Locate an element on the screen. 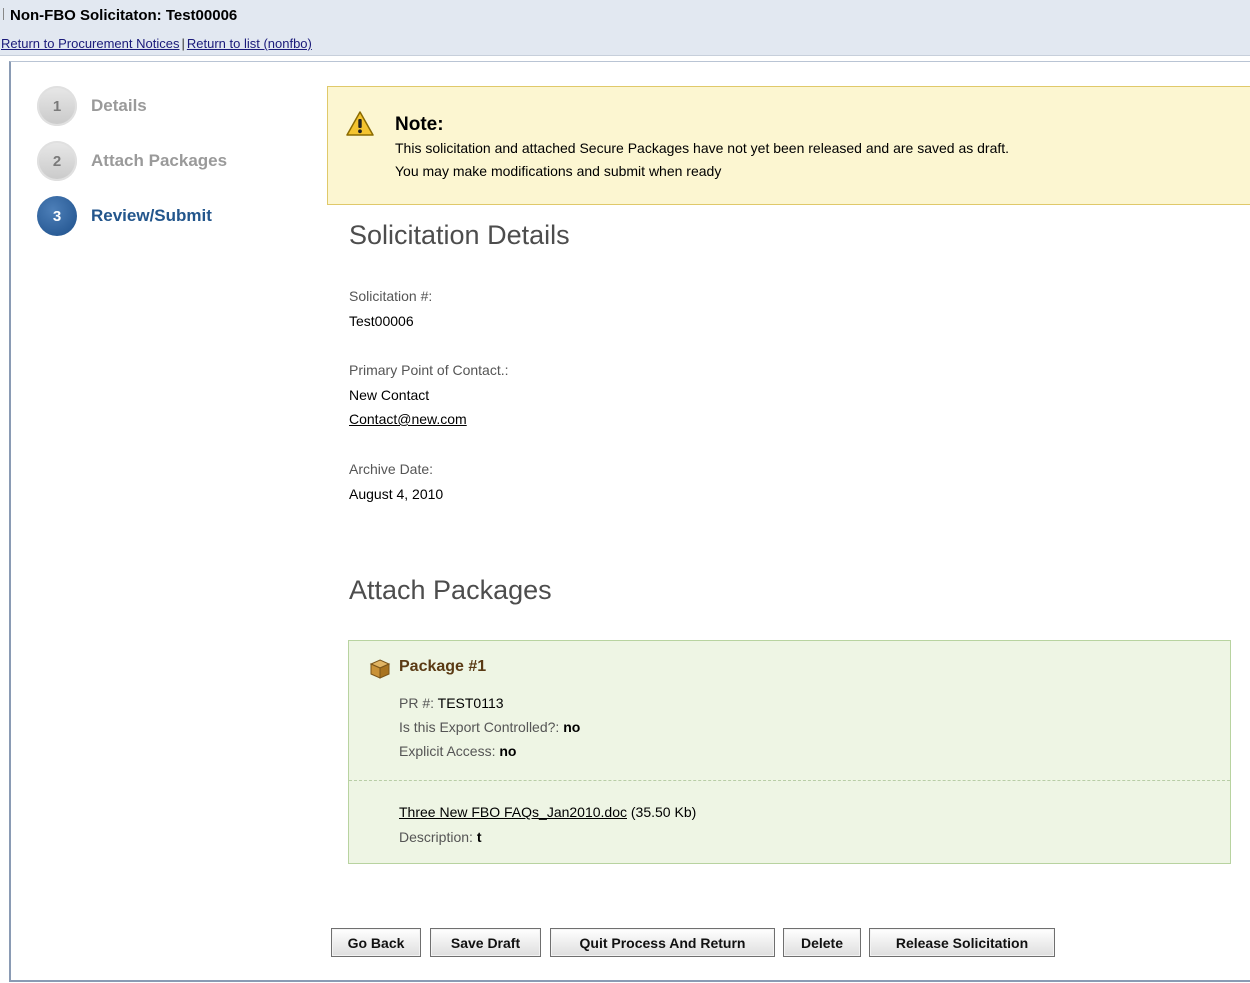  description-value: t is located at coordinates (479, 837).